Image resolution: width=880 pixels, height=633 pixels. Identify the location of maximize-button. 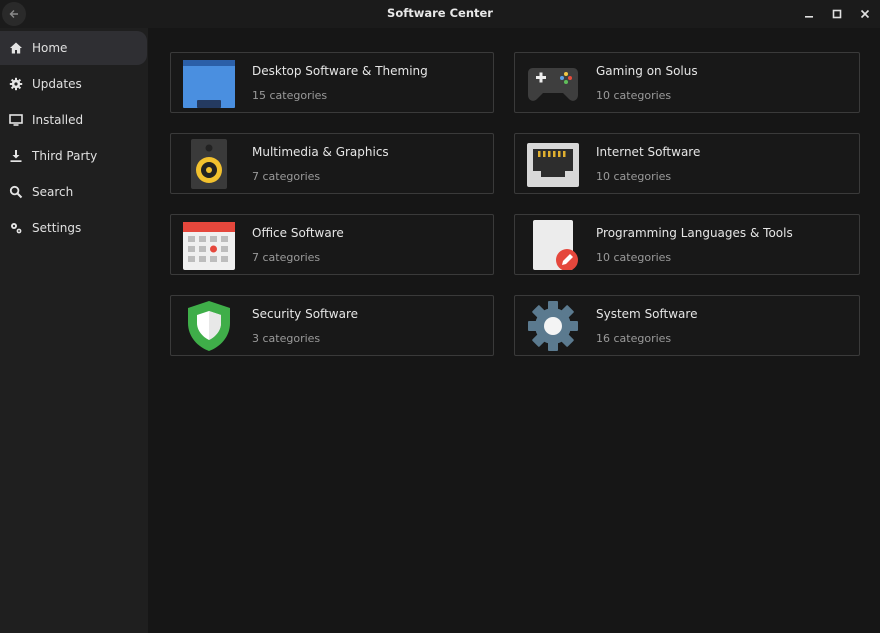
(837, 14).